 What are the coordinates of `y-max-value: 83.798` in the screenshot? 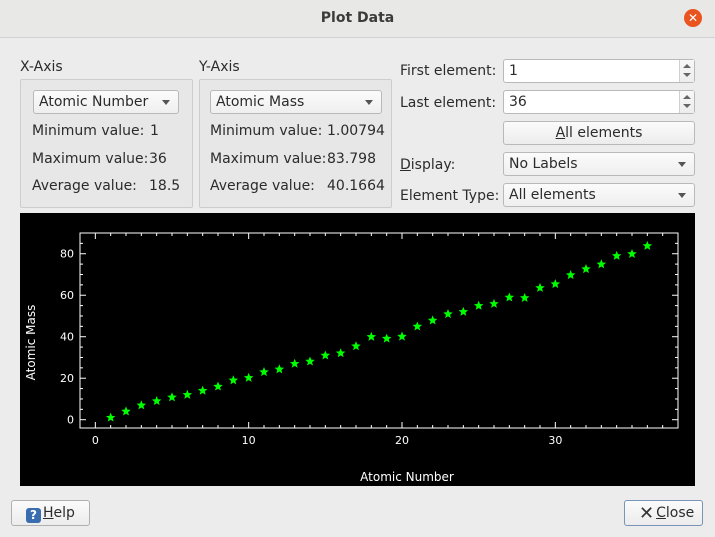 It's located at (351, 159).